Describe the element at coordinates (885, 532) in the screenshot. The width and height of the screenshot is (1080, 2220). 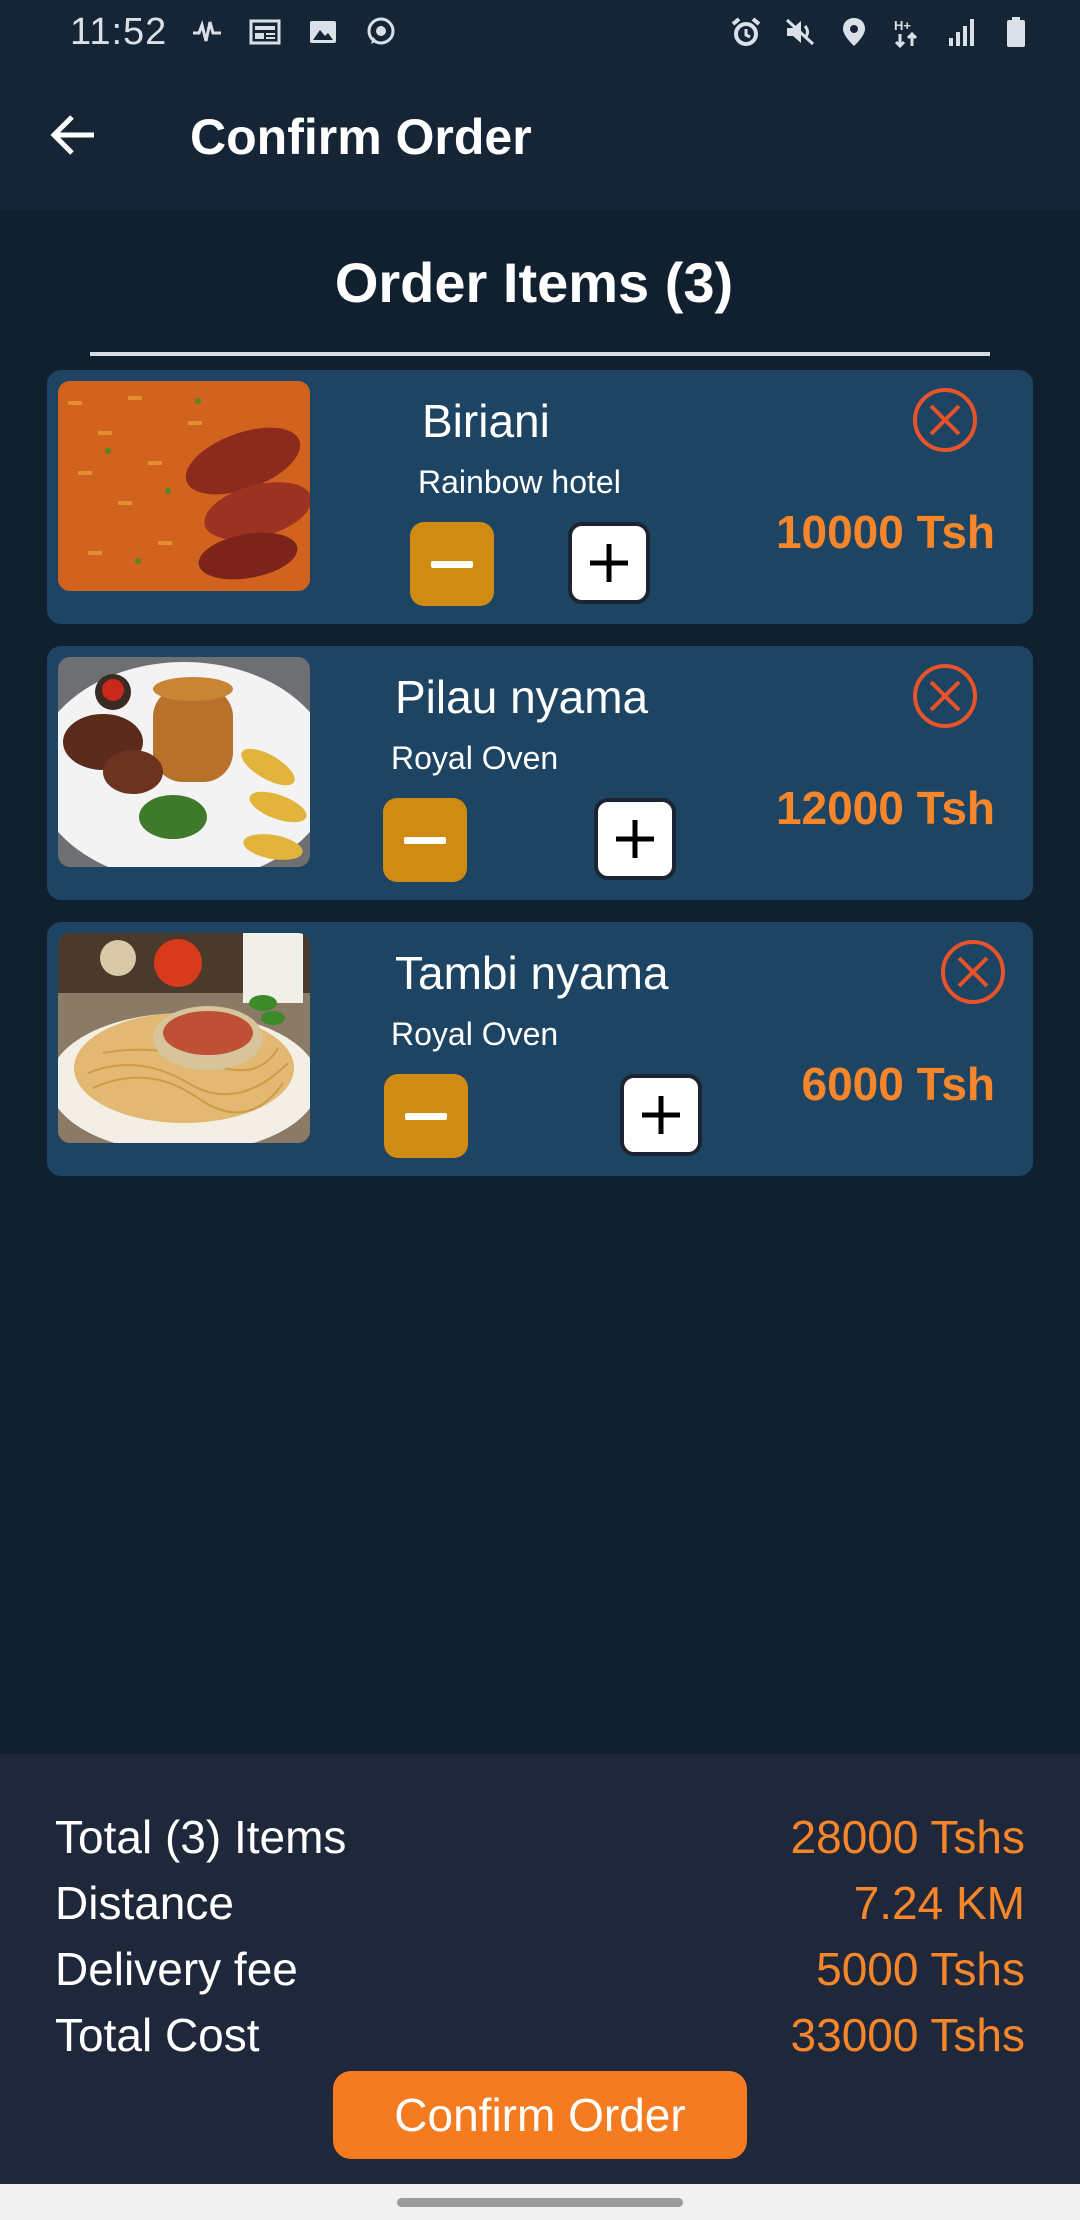
I see `item-price: 10000 Tsh` at that location.